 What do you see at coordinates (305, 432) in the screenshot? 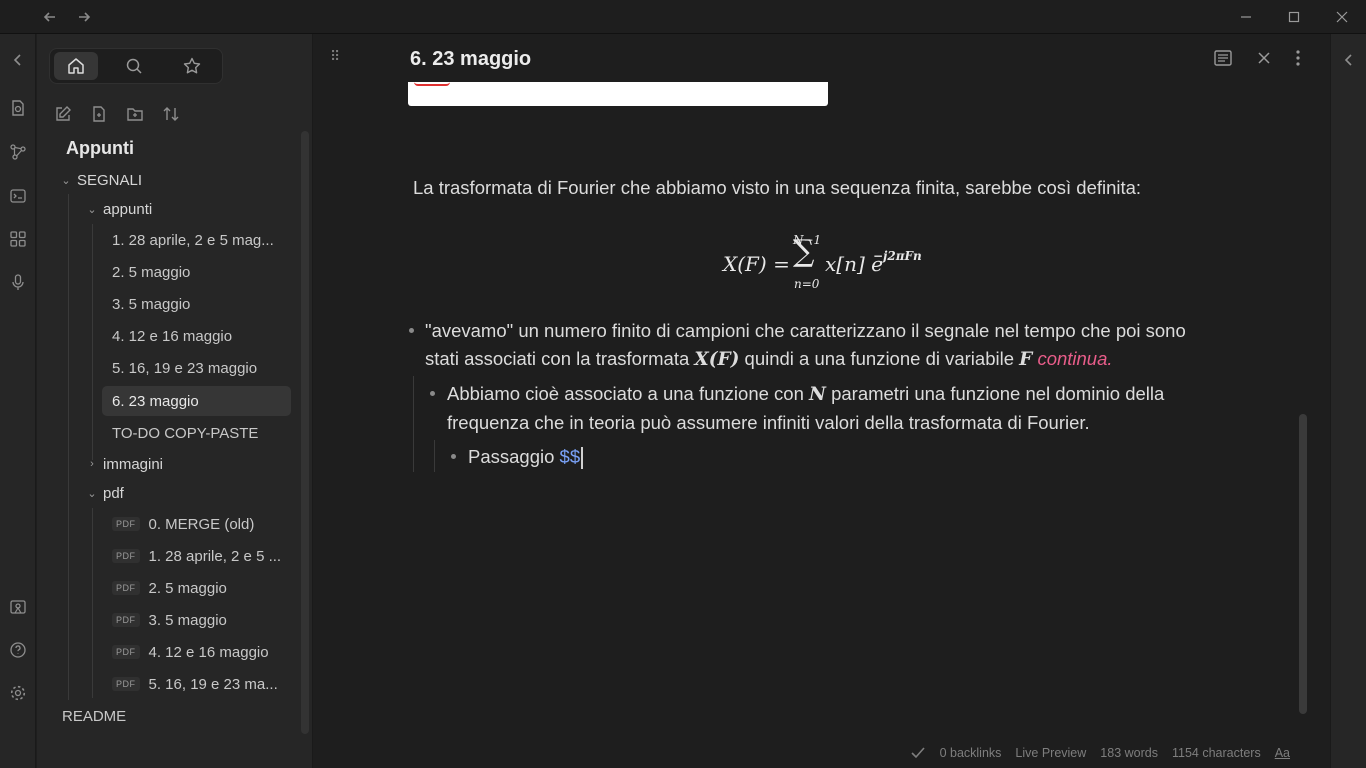
I see `sidebar-scrollbar` at bounding box center [305, 432].